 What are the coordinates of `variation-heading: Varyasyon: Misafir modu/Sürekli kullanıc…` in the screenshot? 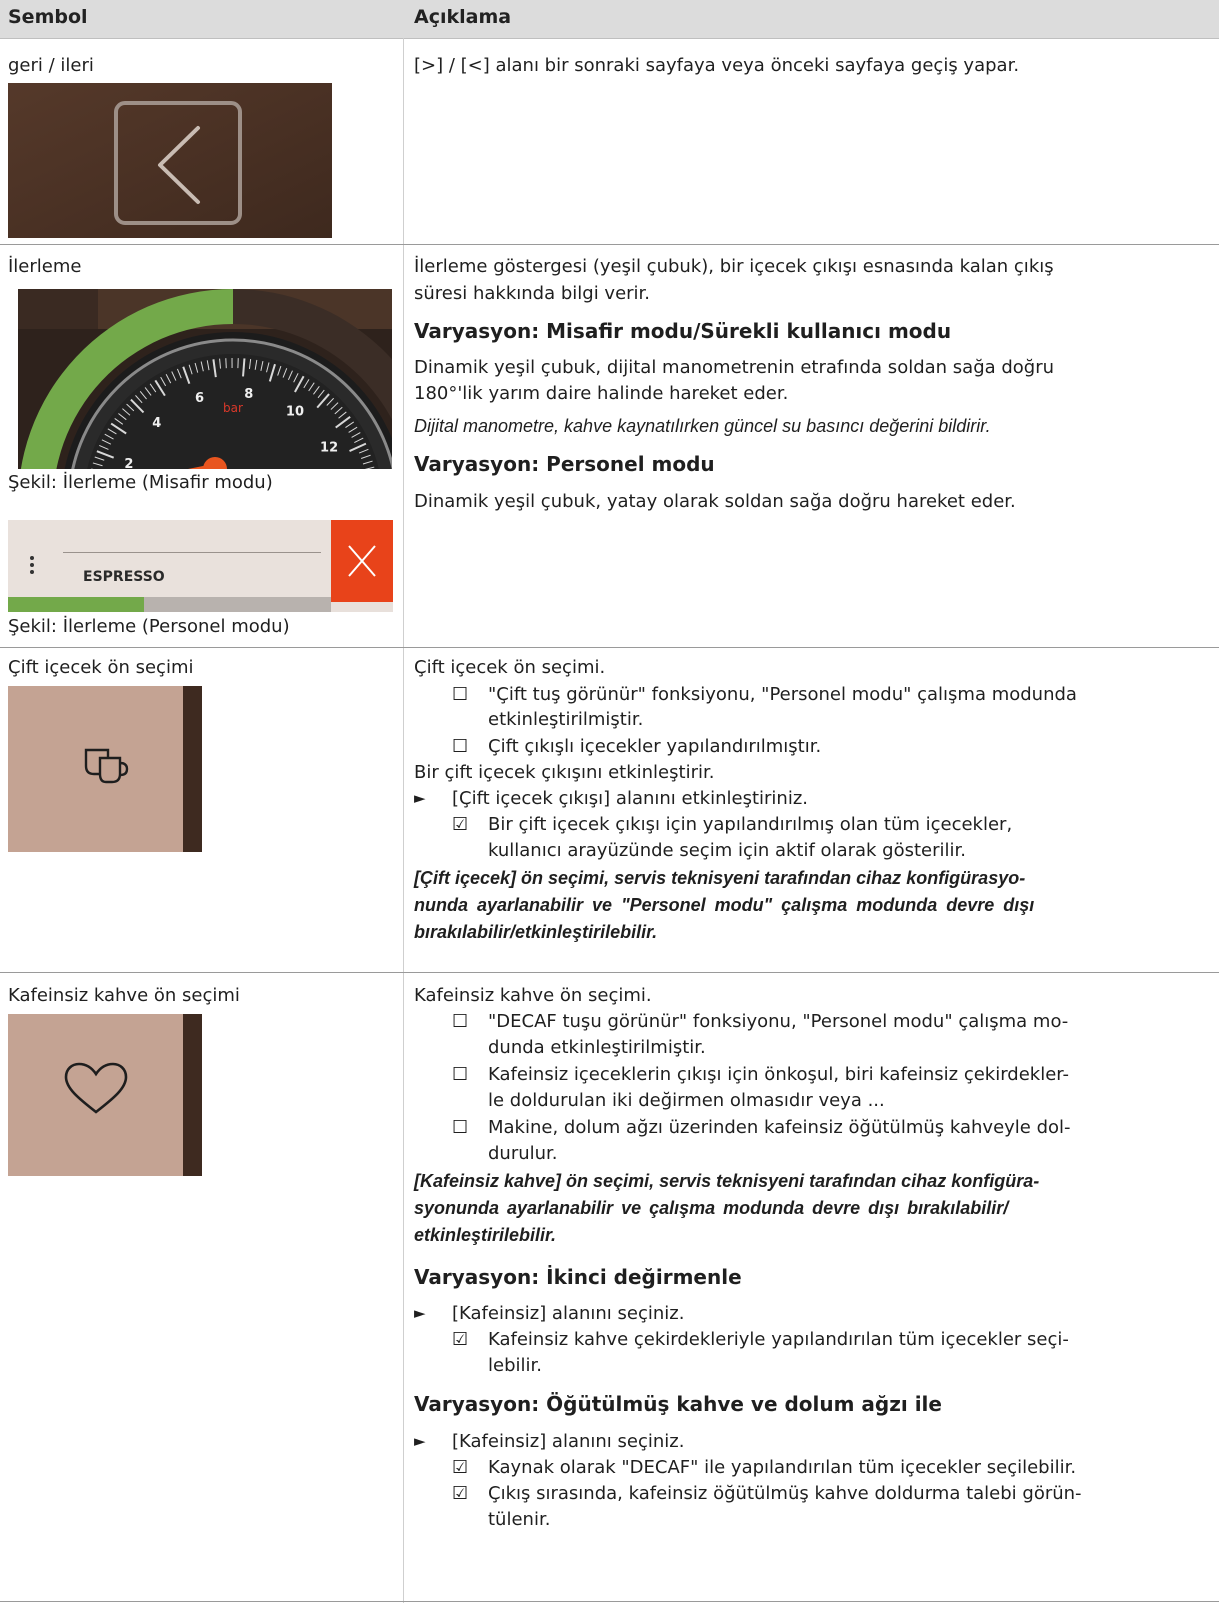 It's located at (683, 331).